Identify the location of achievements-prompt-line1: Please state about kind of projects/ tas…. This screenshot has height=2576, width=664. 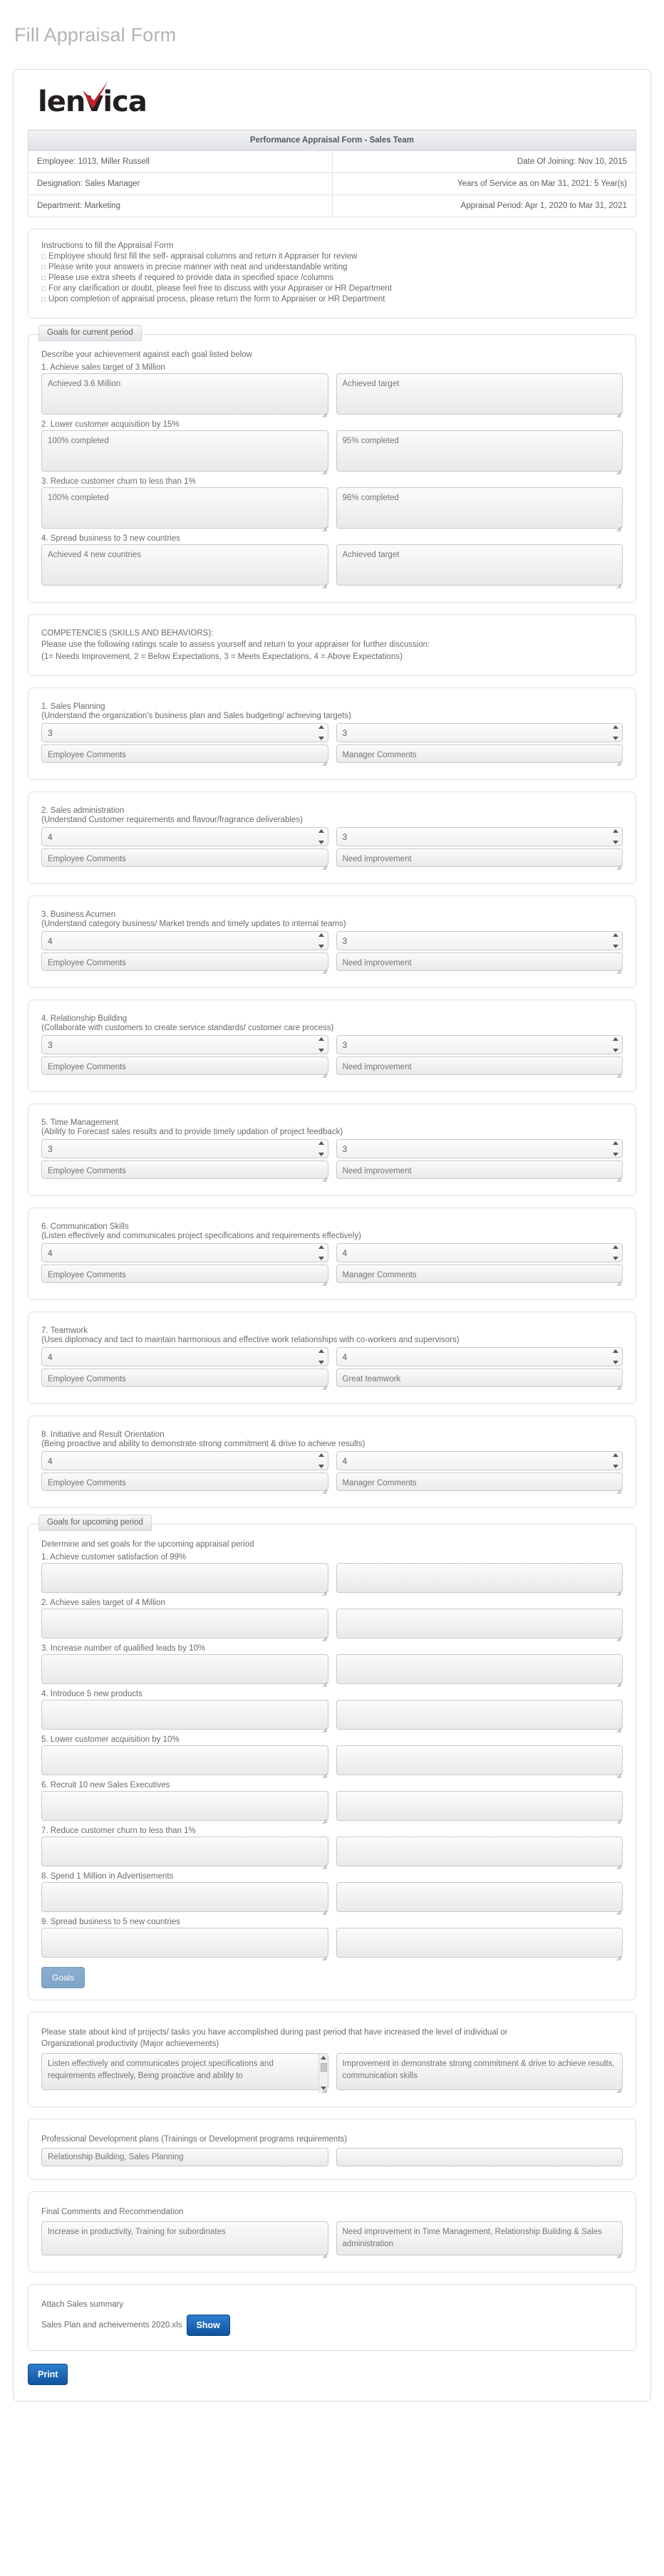
(274, 2032).